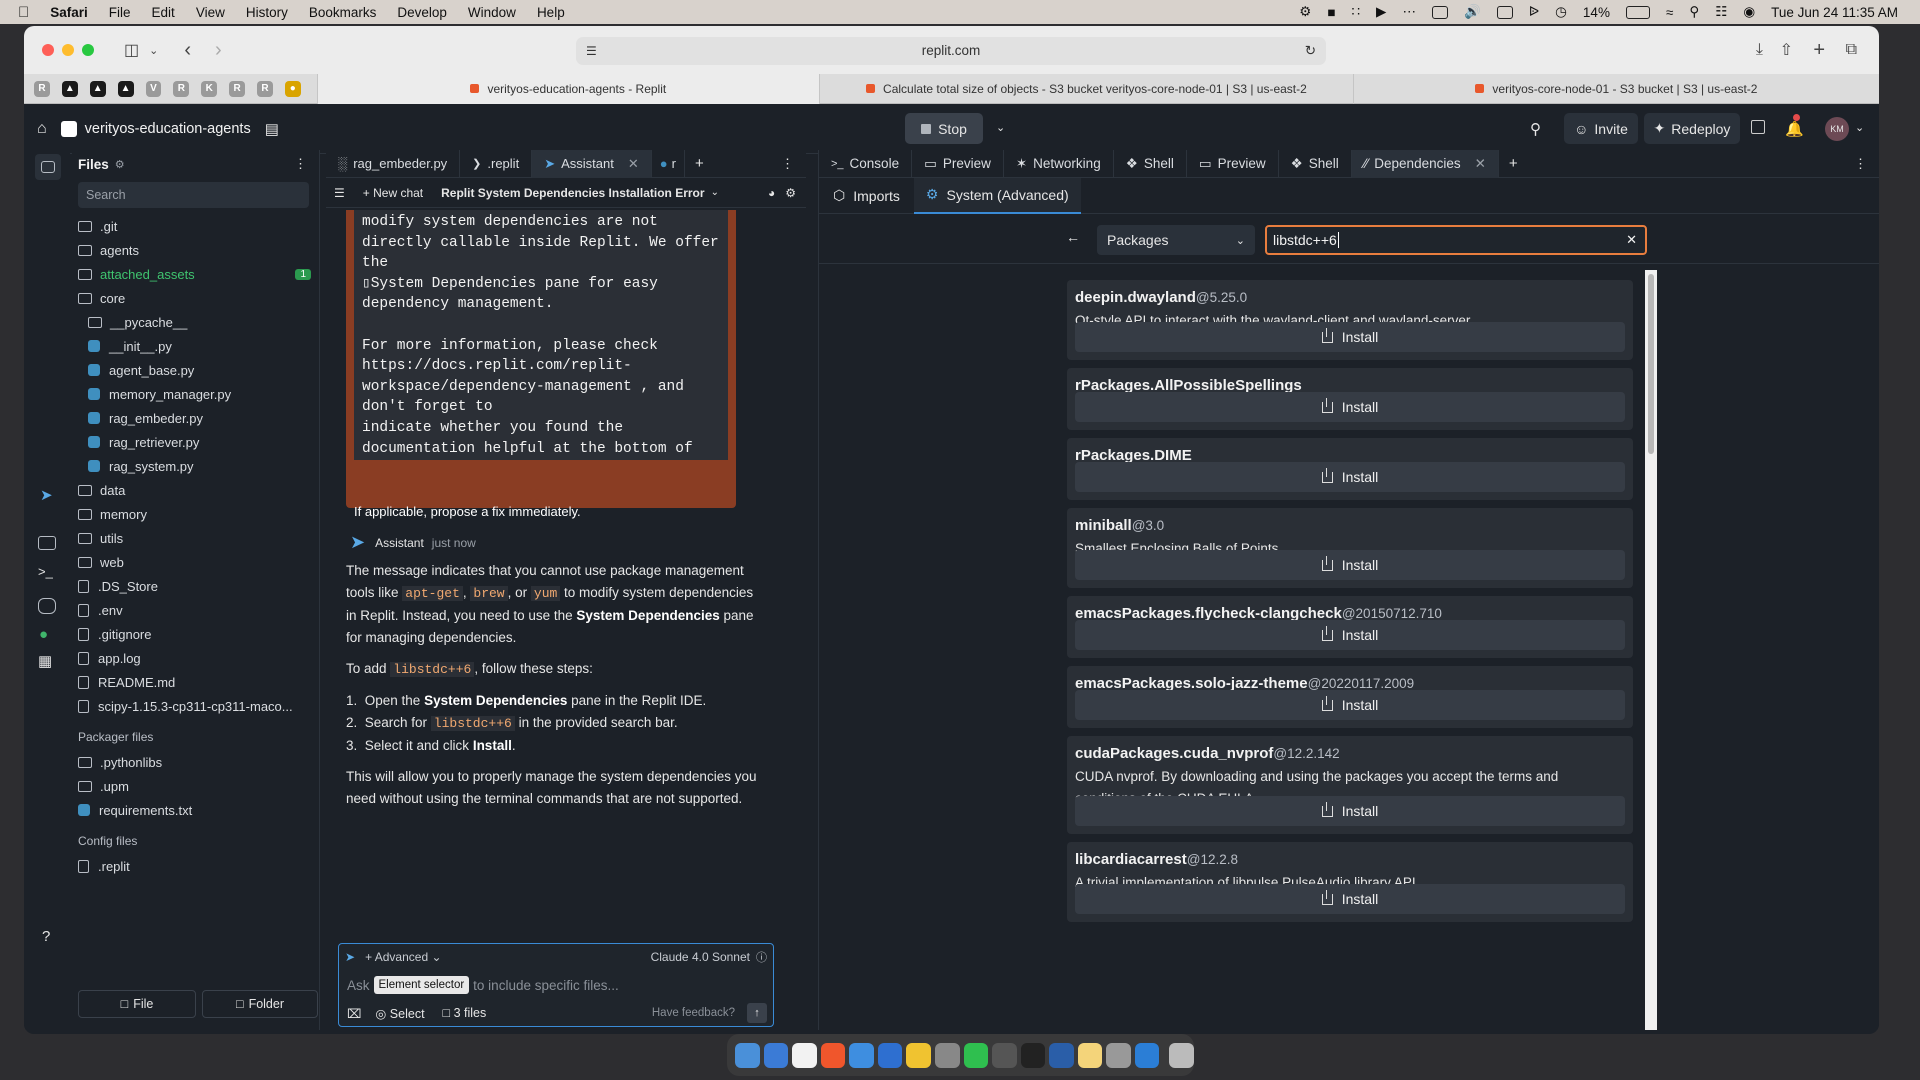 The image size is (1920, 1080). Describe the element at coordinates (47, 606) in the screenshot. I see `database-rail-icon` at that location.